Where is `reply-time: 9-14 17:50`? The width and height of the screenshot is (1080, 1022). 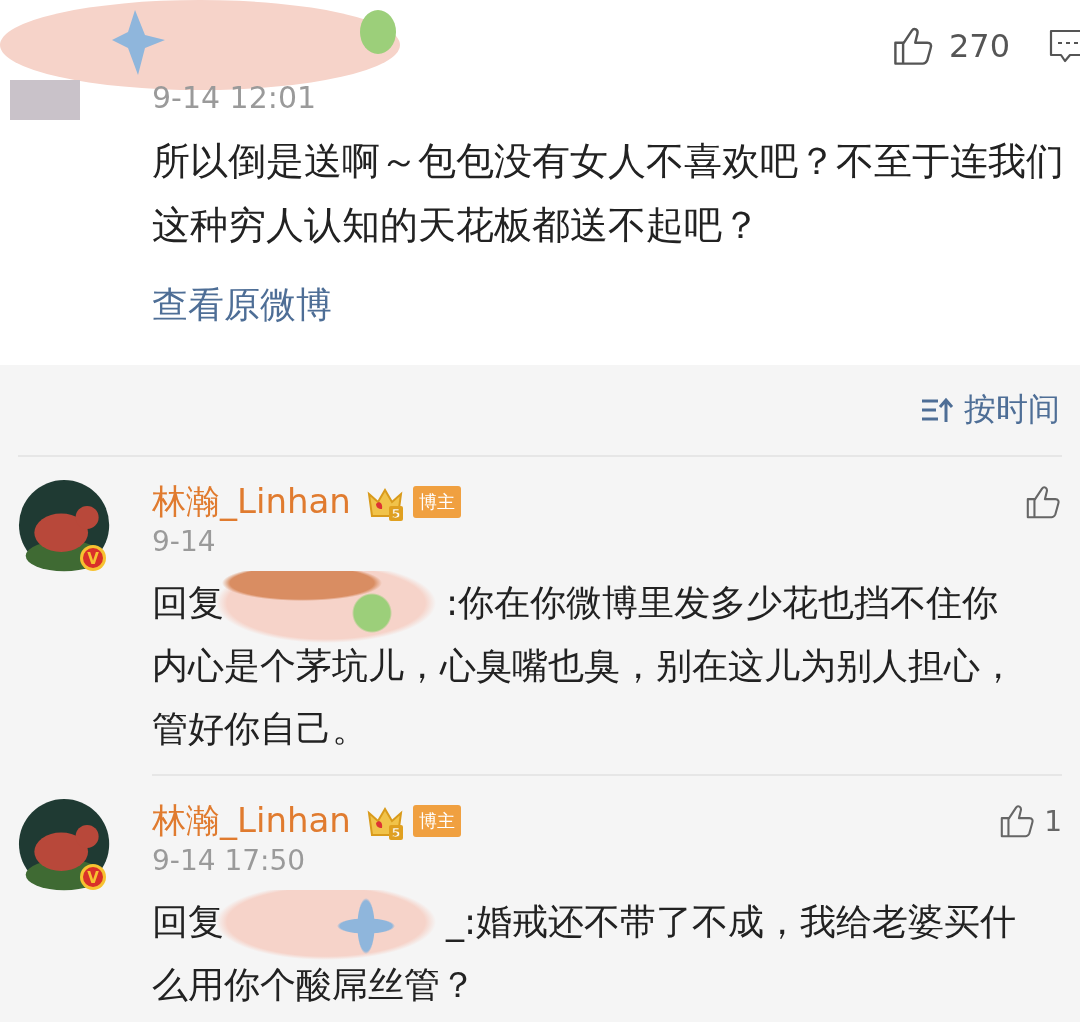 reply-time: 9-14 17:50 is located at coordinates (229, 860).